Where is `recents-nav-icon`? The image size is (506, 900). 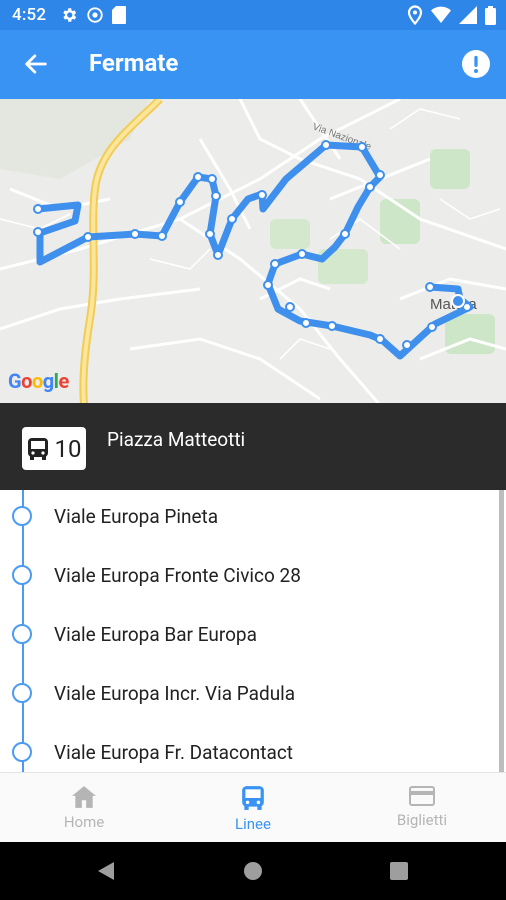 recents-nav-icon is located at coordinates (399, 871).